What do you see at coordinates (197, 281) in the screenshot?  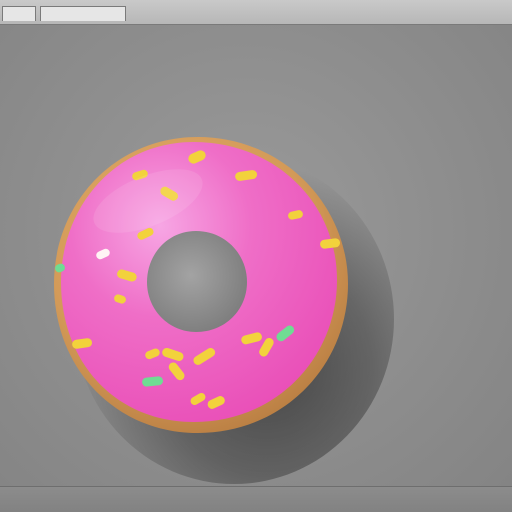 I see `donut-hole` at bounding box center [197, 281].